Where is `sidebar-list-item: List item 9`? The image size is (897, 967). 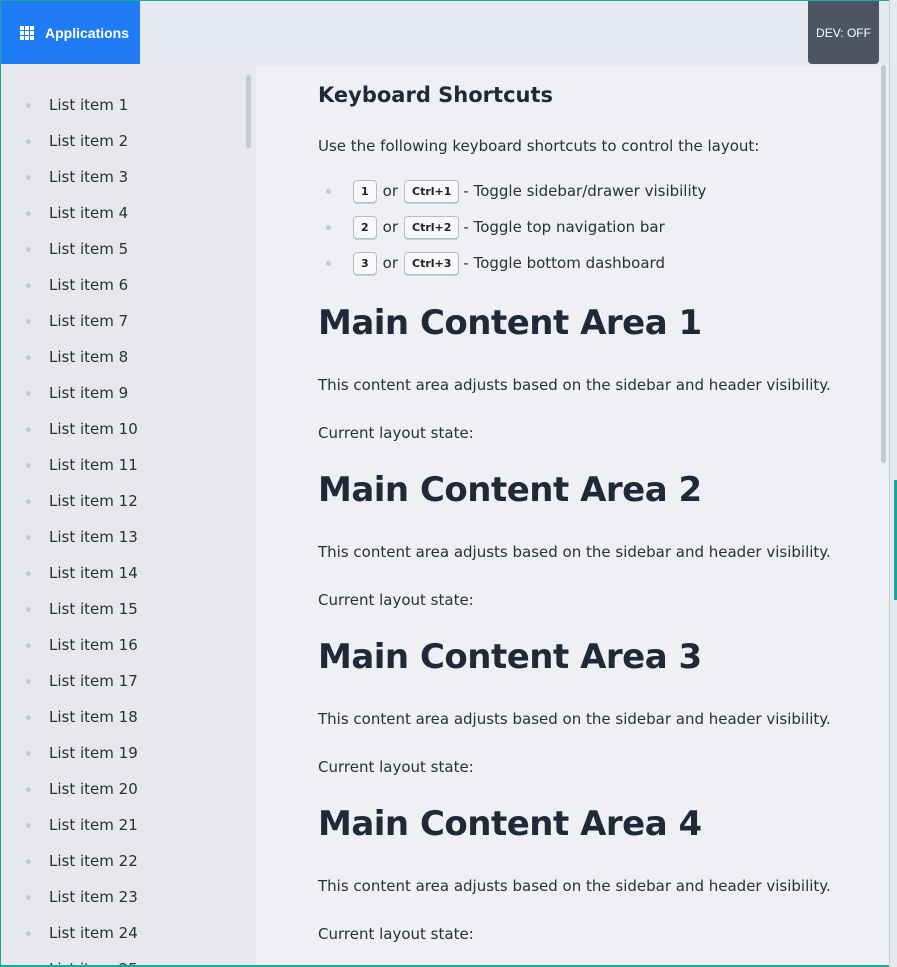 sidebar-list-item: List item 9 is located at coordinates (128, 393).